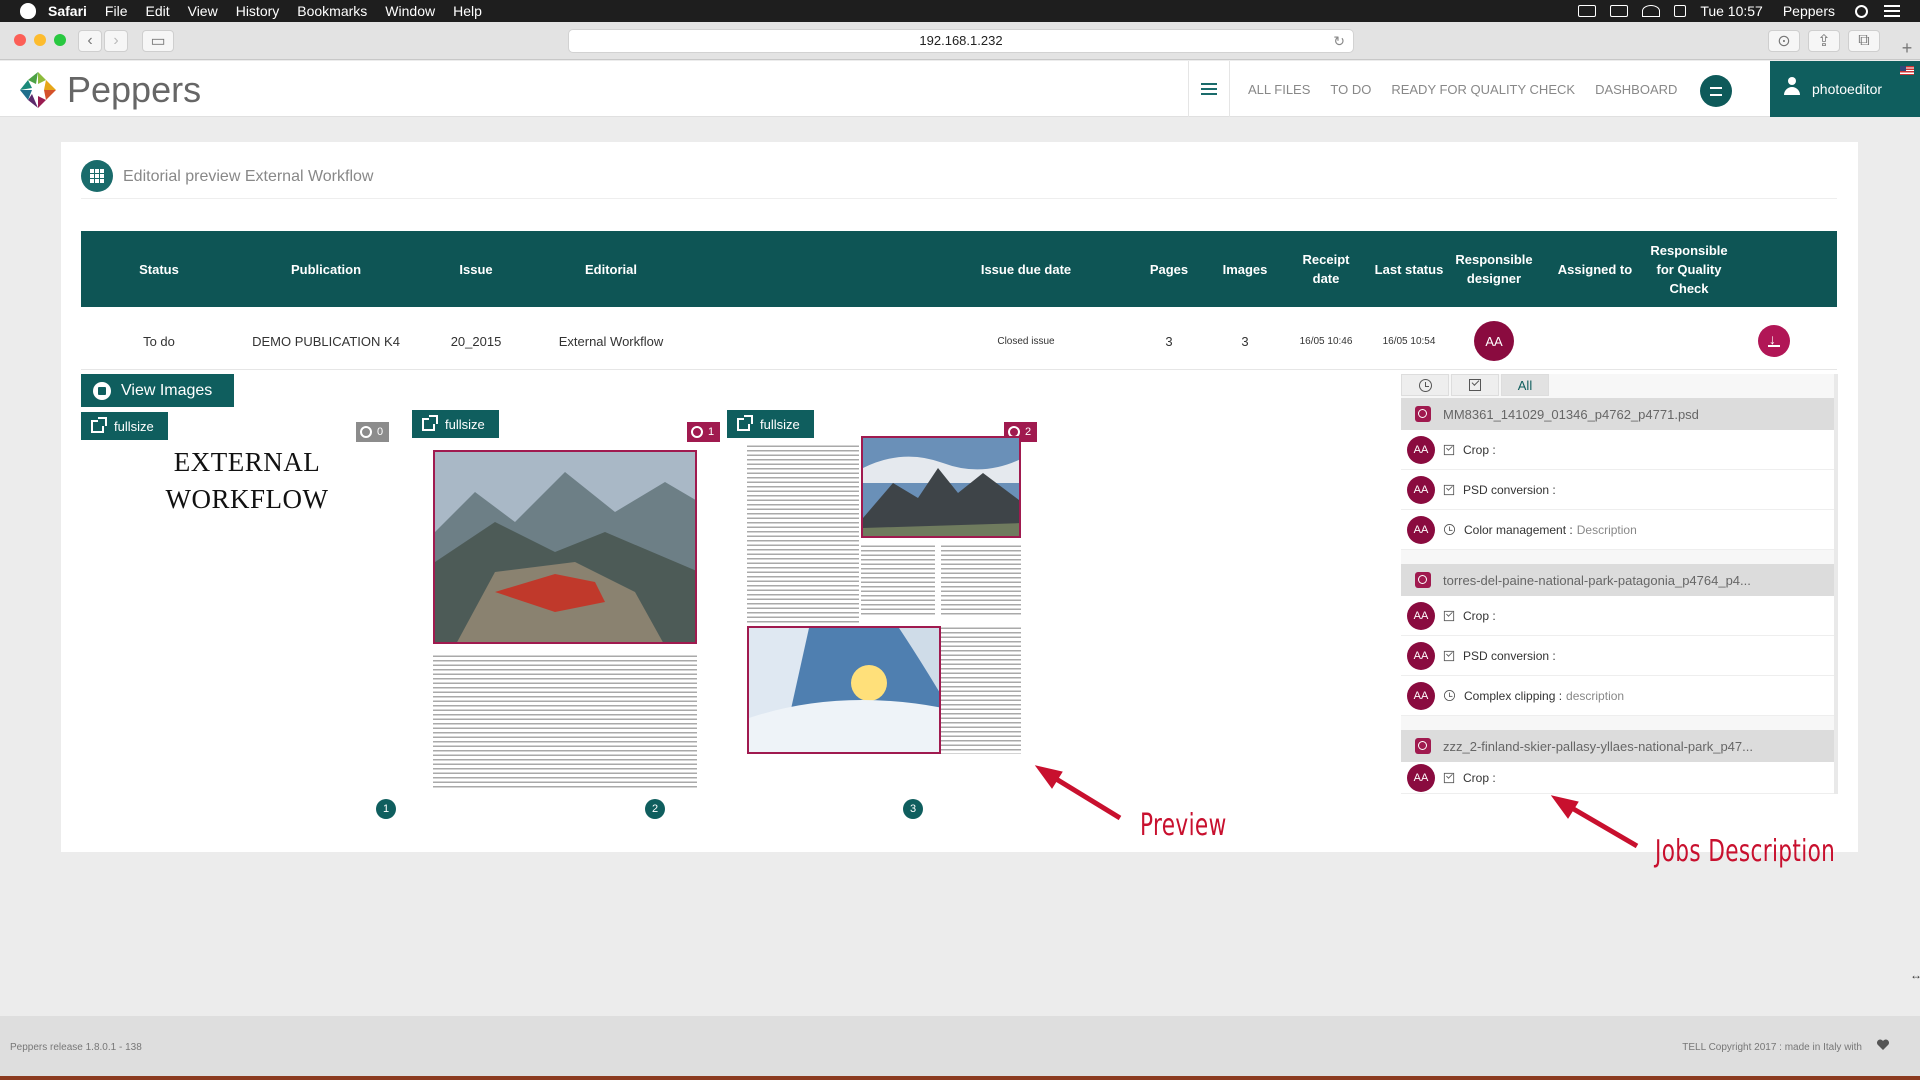 Image resolution: width=1920 pixels, height=1080 pixels. Describe the element at coordinates (960, 1078) in the screenshot. I see `window-bottom-edge` at that location.